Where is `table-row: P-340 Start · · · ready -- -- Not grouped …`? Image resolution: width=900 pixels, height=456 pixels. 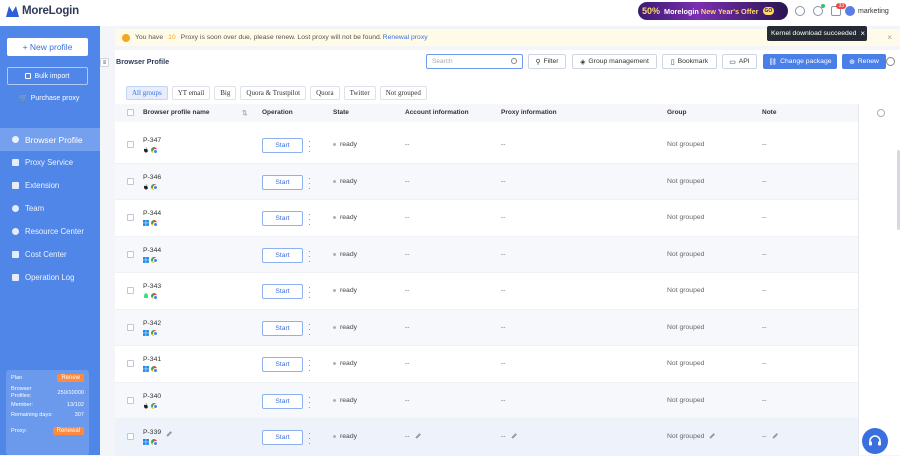
table-row: P-340 Start · · · ready -- -- Not grouped … is located at coordinates (486, 400).